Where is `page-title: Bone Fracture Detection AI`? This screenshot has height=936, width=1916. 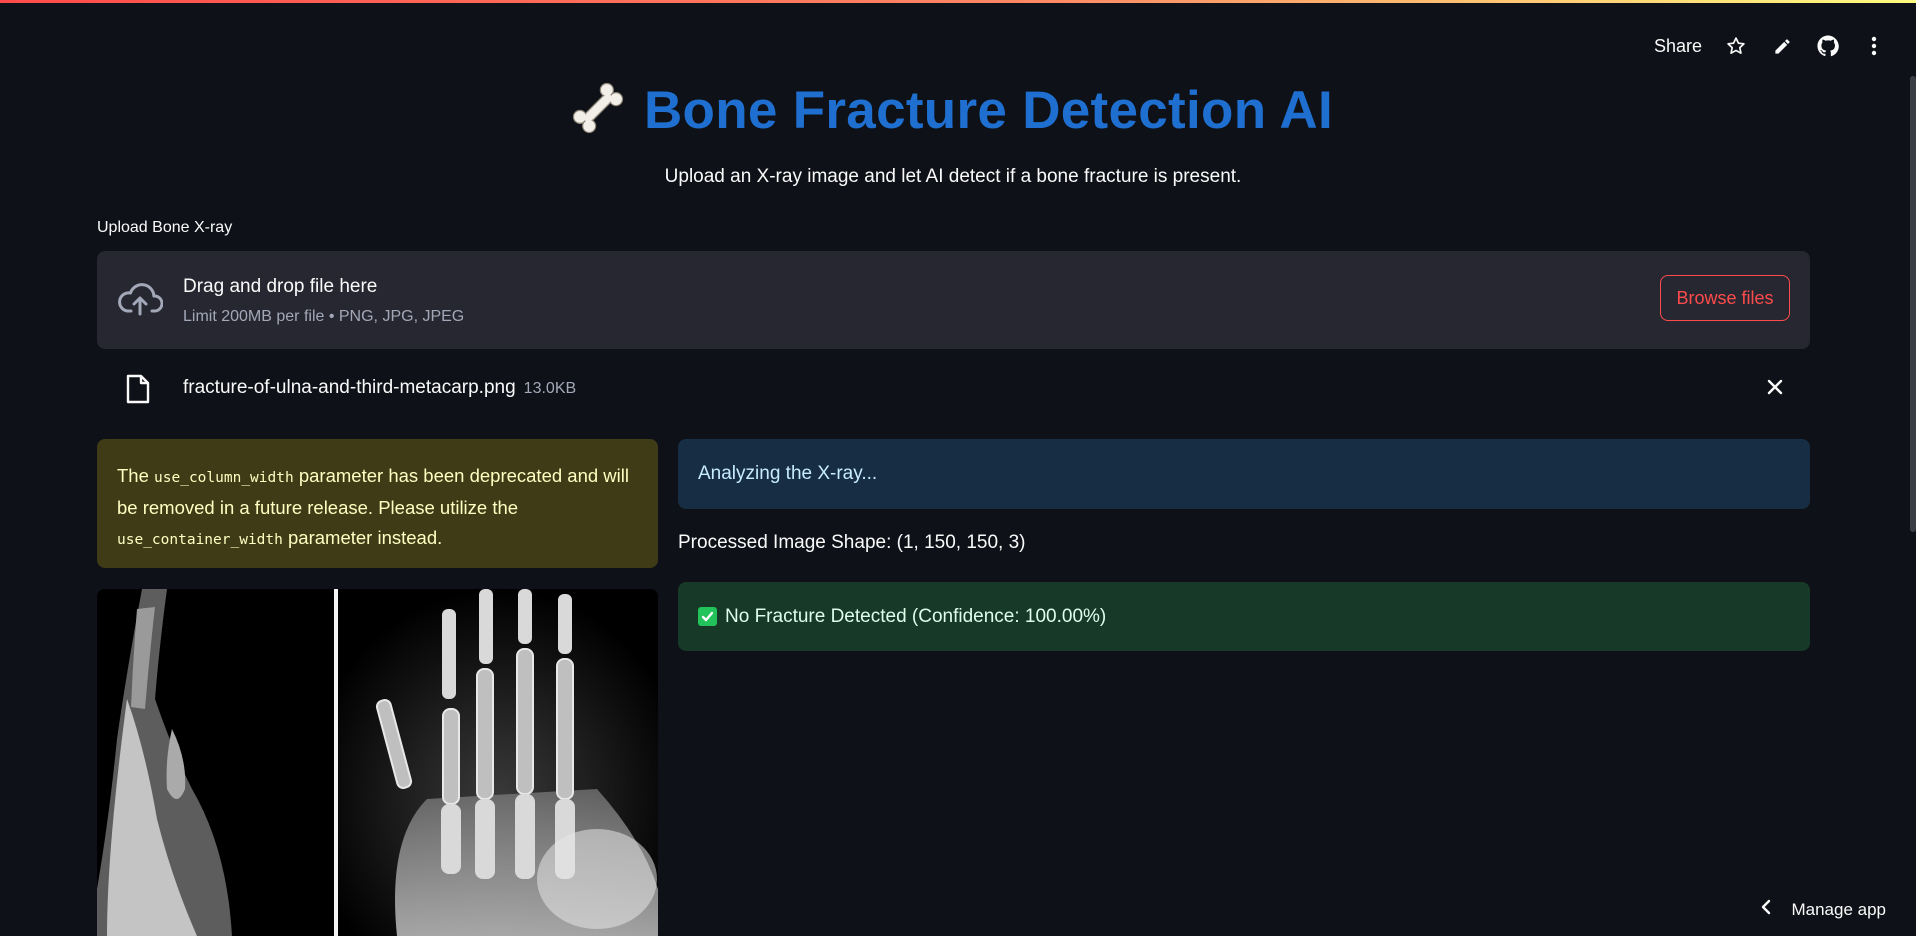
page-title: Bone Fracture Detection AI is located at coordinates (988, 110).